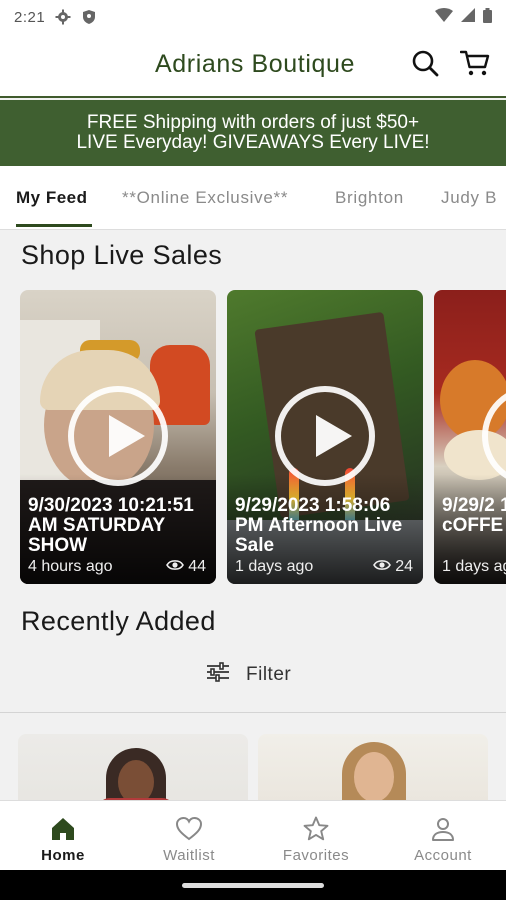 The image size is (506, 900). Describe the element at coordinates (487, 17) in the screenshot. I see `battery-icon` at that location.